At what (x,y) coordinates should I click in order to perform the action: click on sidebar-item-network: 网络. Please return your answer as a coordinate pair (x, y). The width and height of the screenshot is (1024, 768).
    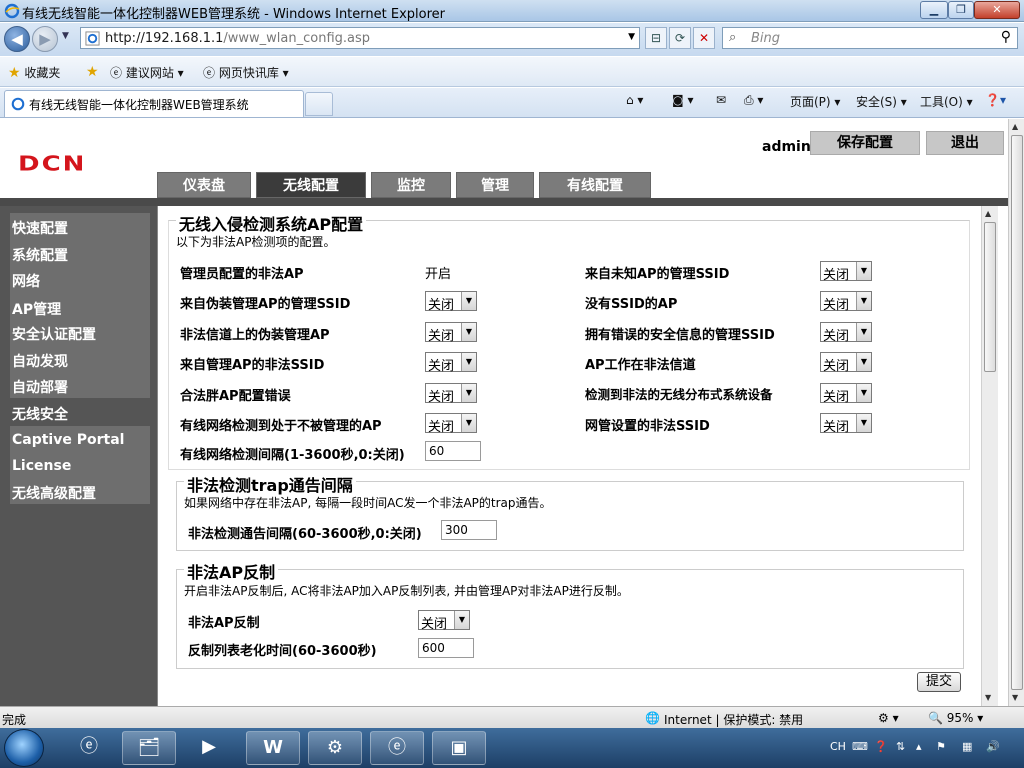
    Looking at the image, I should click on (26, 281).